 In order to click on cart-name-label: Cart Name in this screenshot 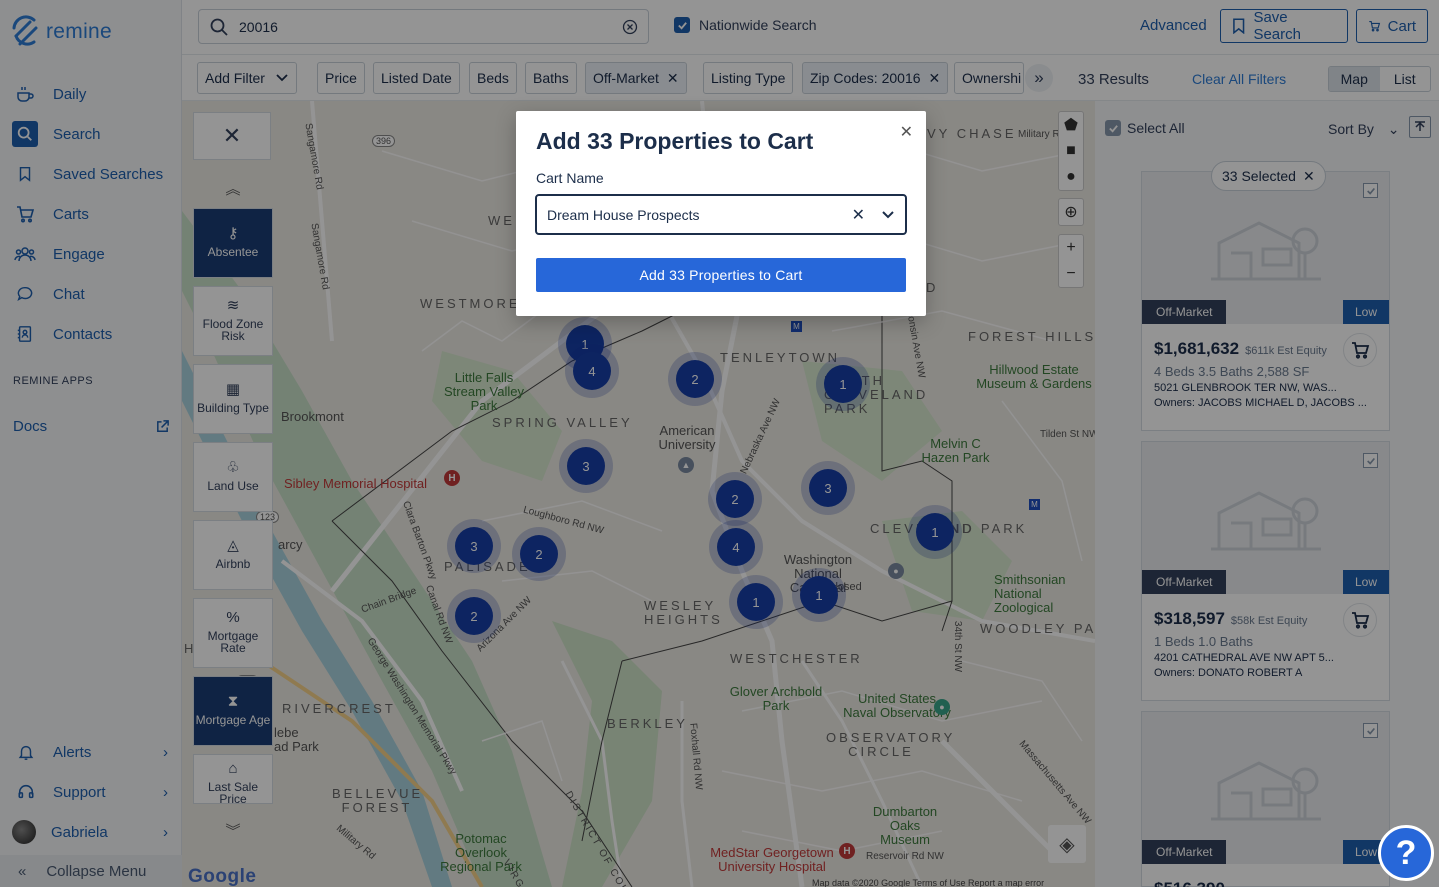, I will do `click(570, 178)`.